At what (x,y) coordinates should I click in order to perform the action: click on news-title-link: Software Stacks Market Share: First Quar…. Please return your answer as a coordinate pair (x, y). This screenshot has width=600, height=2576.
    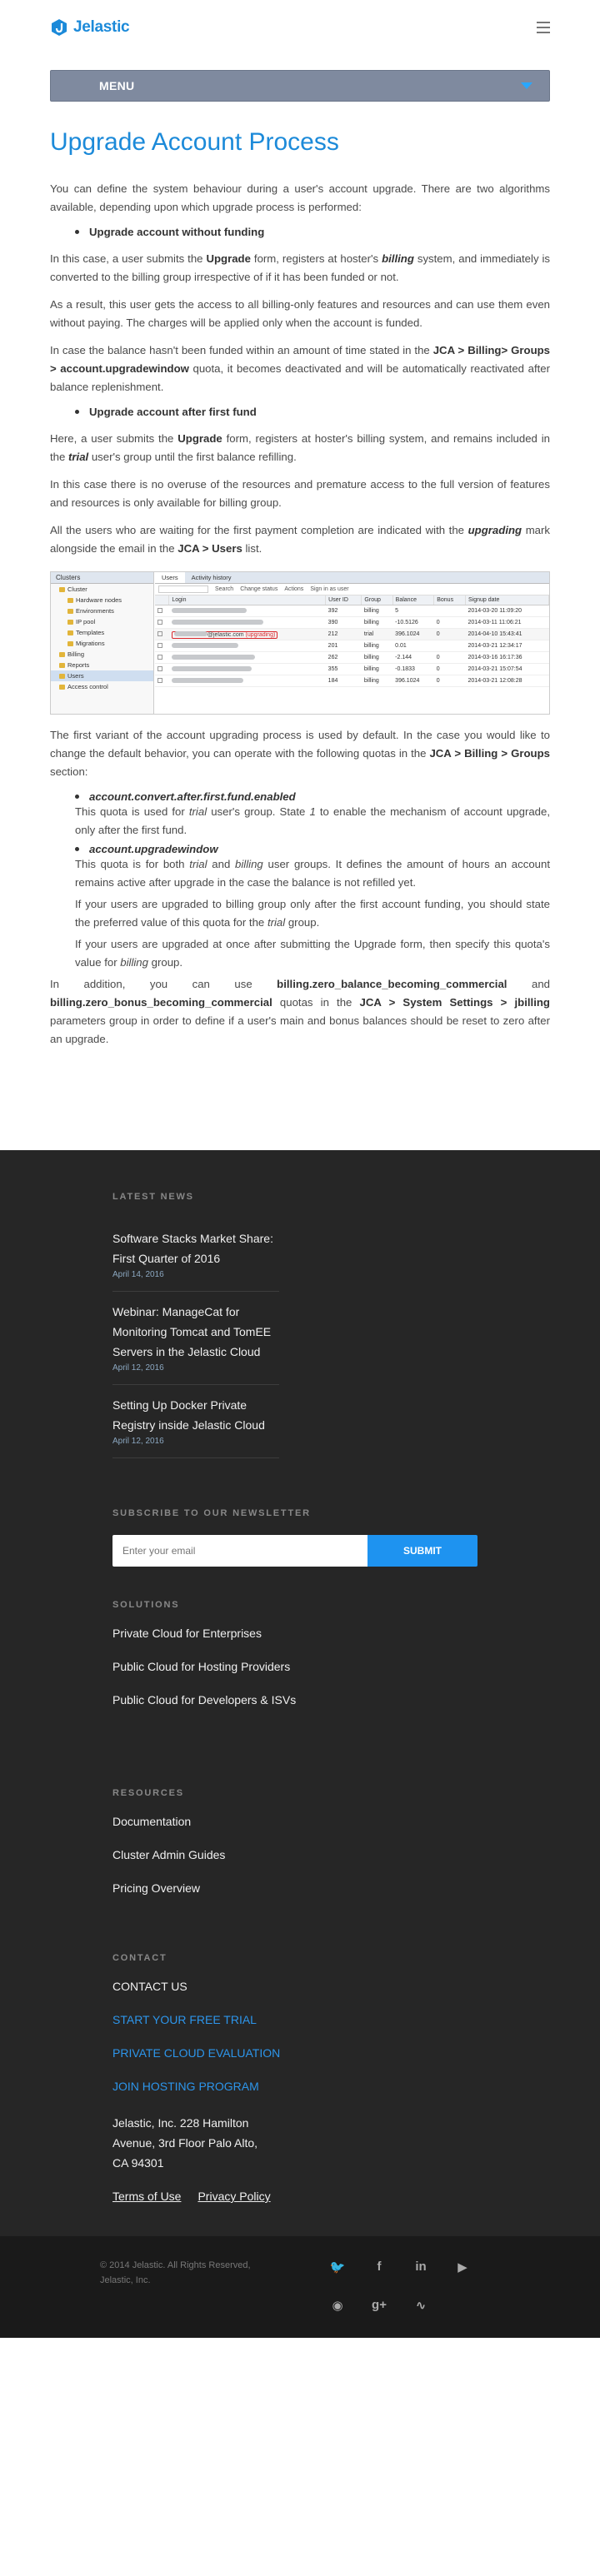
    Looking at the image, I should click on (195, 1248).